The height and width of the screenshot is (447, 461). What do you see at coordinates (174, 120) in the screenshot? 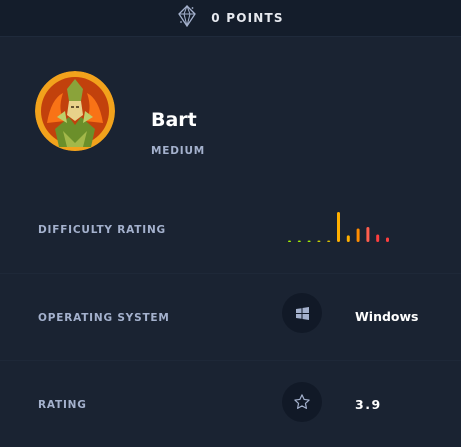
I see `machine-name: Bart` at bounding box center [174, 120].